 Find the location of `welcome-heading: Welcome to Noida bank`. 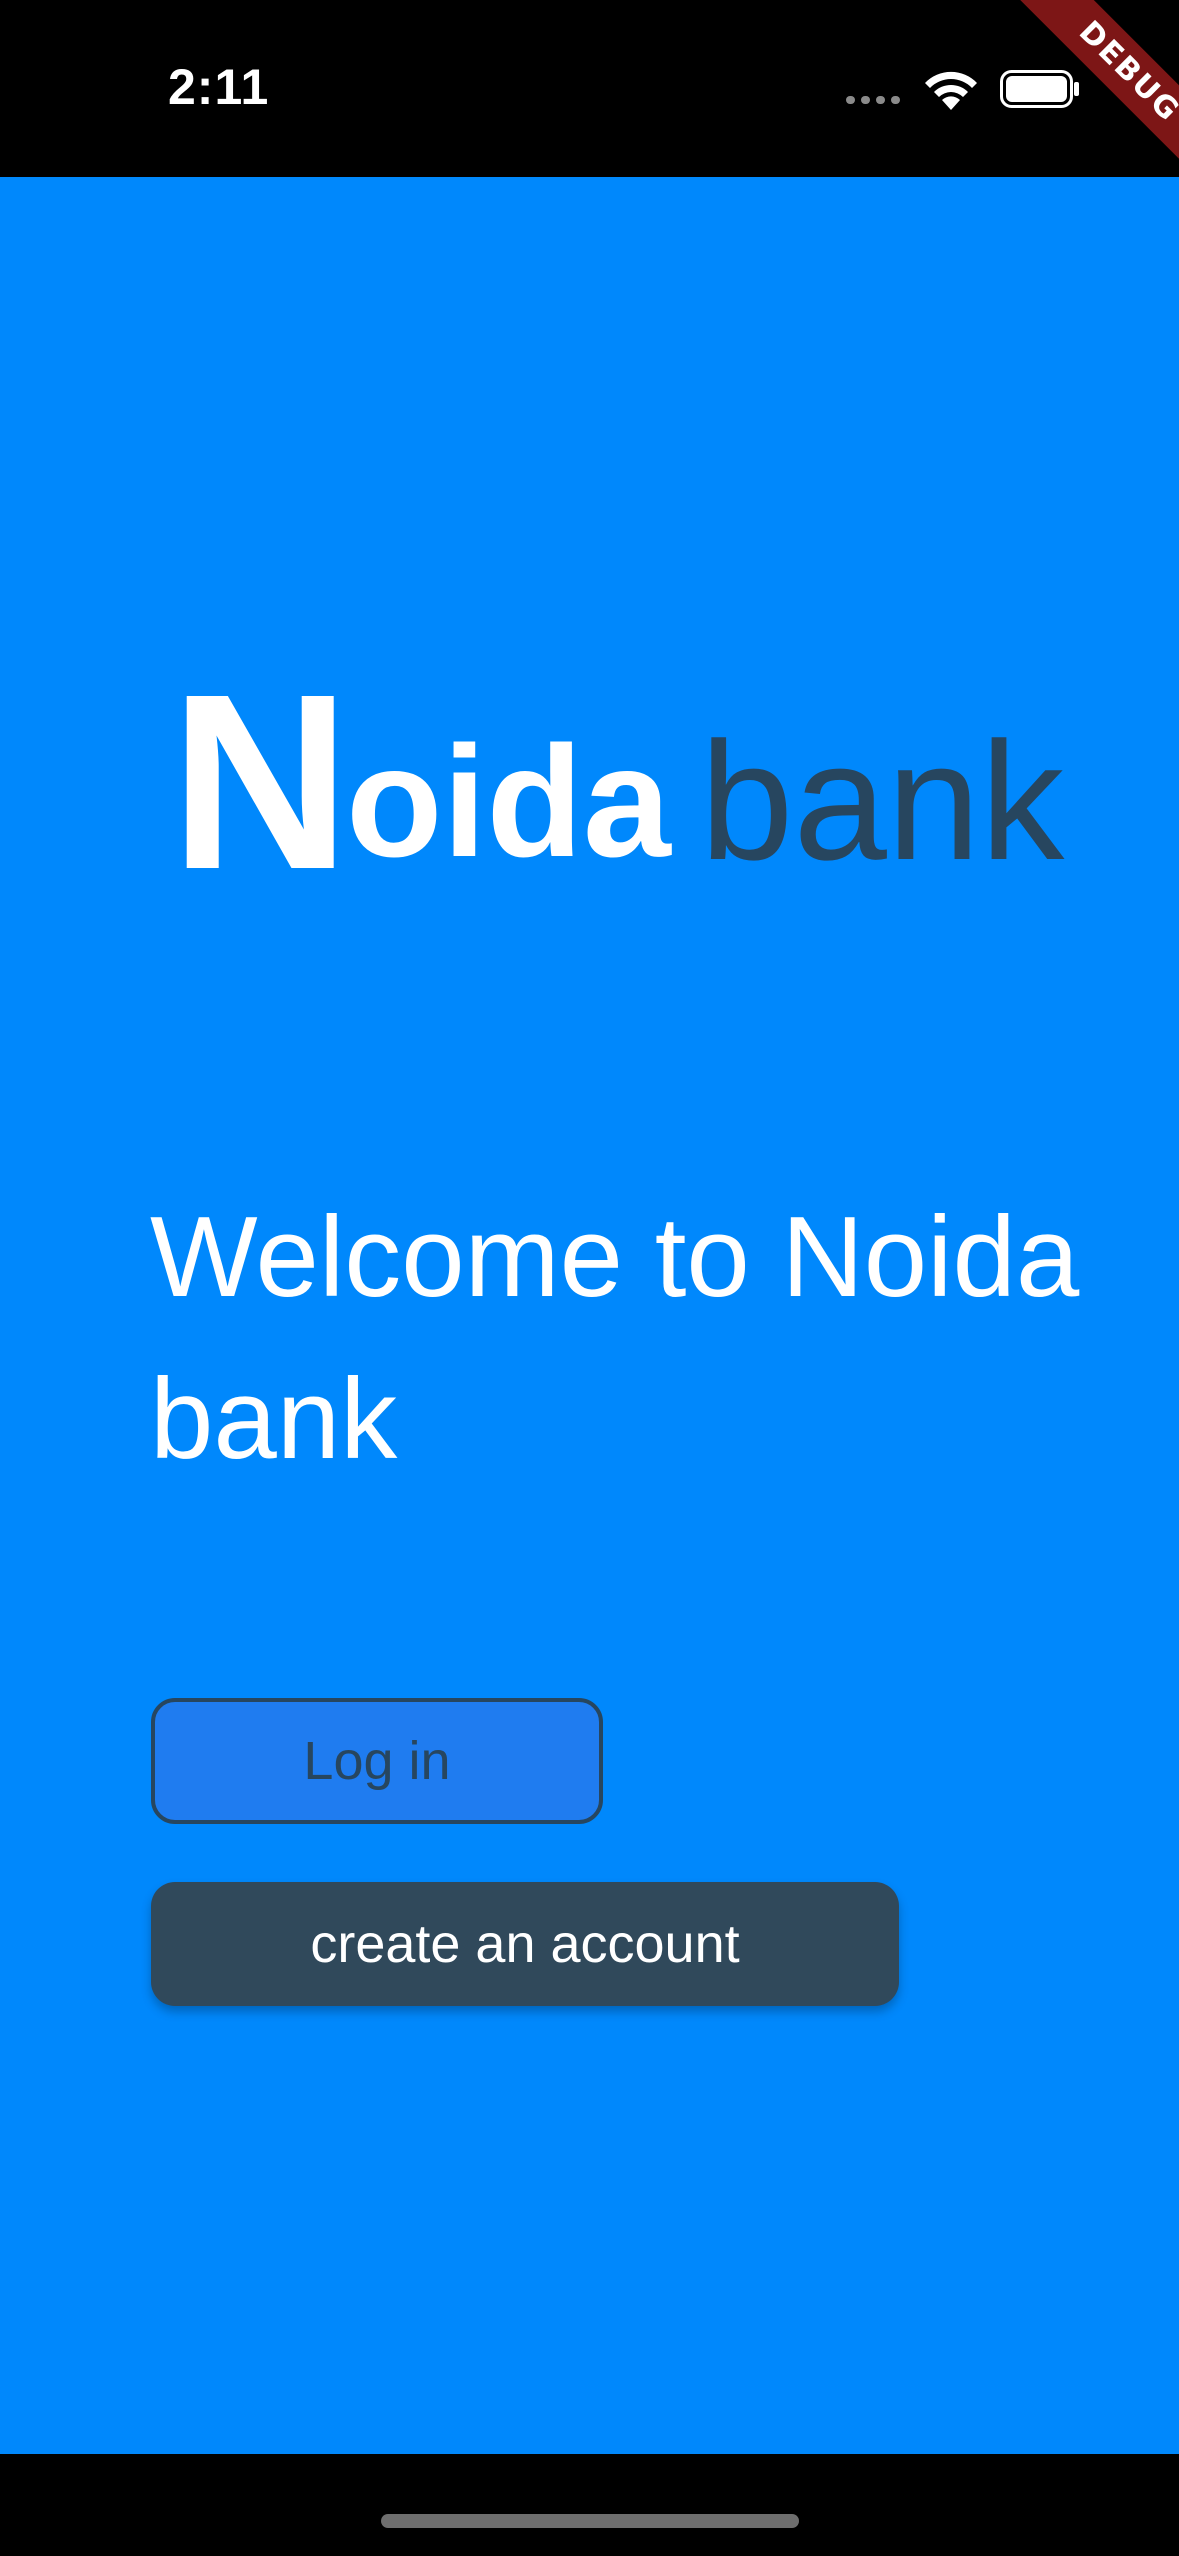

welcome-heading: Welcome to Noida bank is located at coordinates (615, 1338).